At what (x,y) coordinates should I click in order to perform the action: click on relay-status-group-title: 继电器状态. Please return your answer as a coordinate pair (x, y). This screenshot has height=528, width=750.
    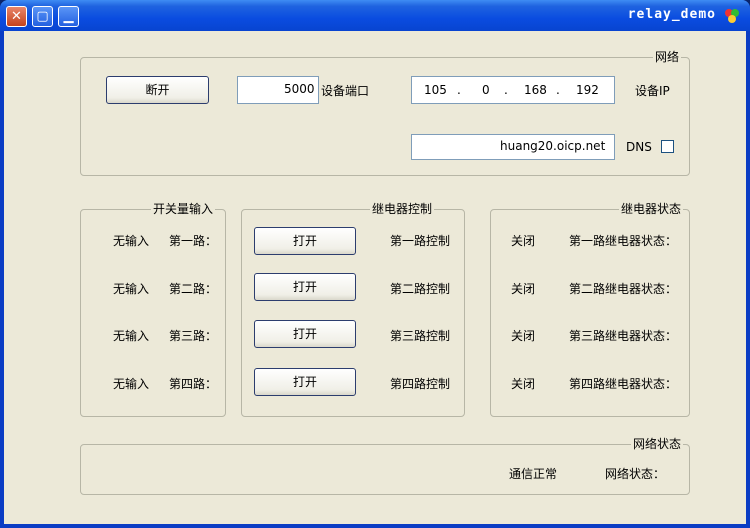
    Looking at the image, I should click on (650, 209).